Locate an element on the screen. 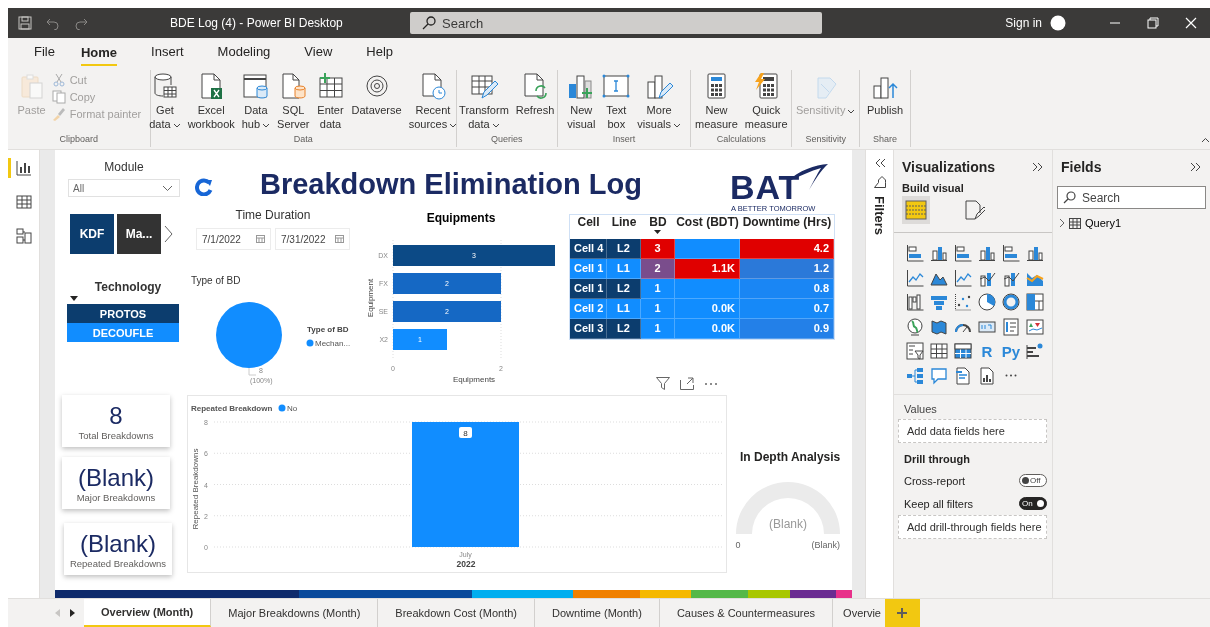 The height and width of the screenshot is (627, 1210). close-icon is located at coordinates (1191, 23).